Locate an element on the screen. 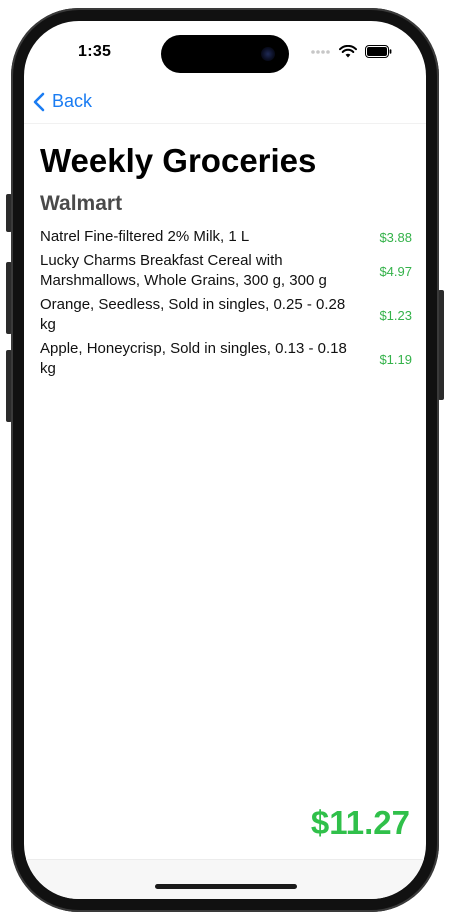 This screenshot has width=450, height=920. status-bar: 1:35 is located at coordinates (225, 52).